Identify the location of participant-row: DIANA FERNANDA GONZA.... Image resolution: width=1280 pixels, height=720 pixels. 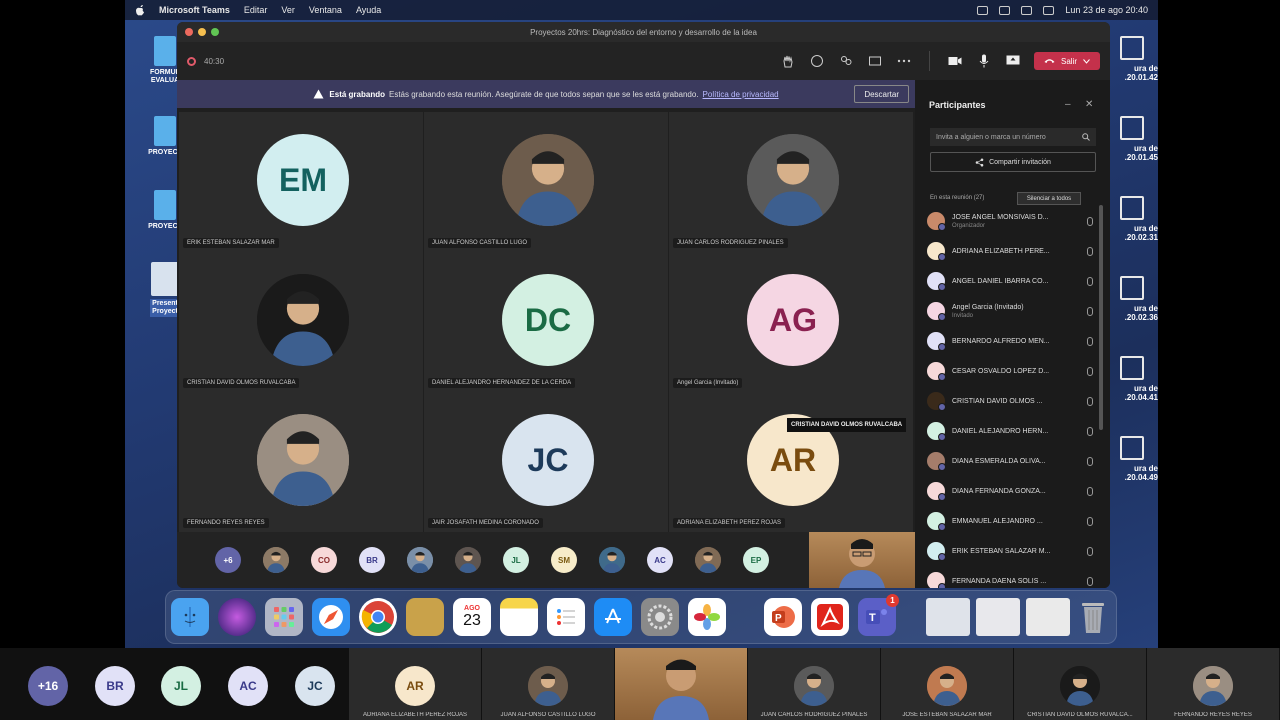
(1011, 491).